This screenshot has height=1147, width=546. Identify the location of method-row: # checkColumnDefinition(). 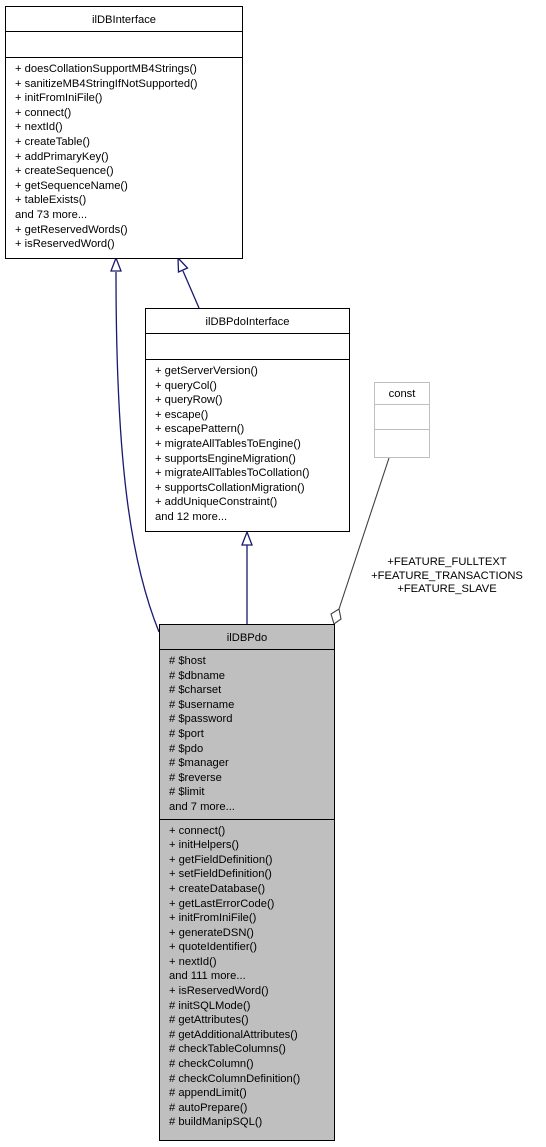
(235, 1078).